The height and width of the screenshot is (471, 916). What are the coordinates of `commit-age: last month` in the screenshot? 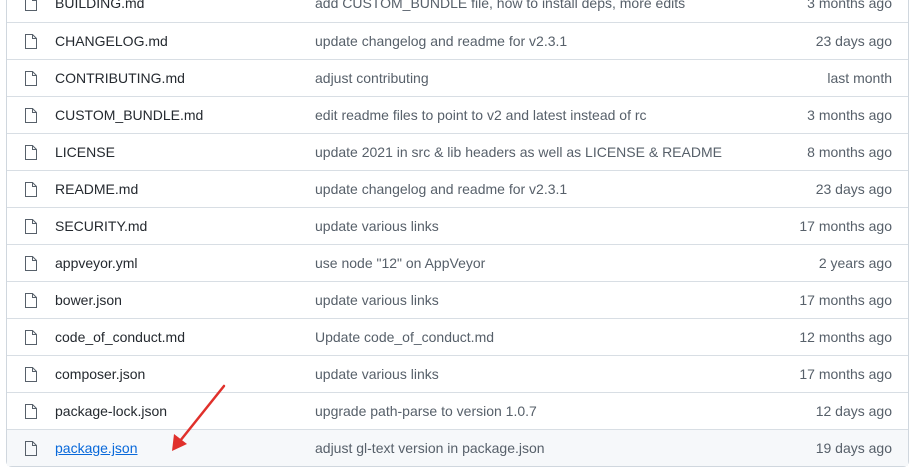 It's located at (859, 78).